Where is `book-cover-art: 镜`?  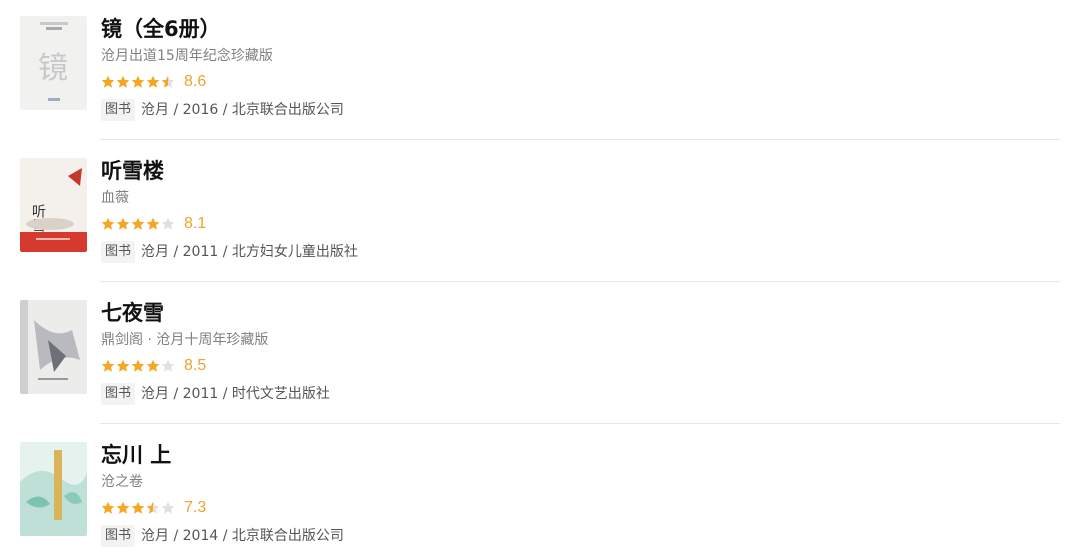 book-cover-art: 镜 is located at coordinates (53, 63).